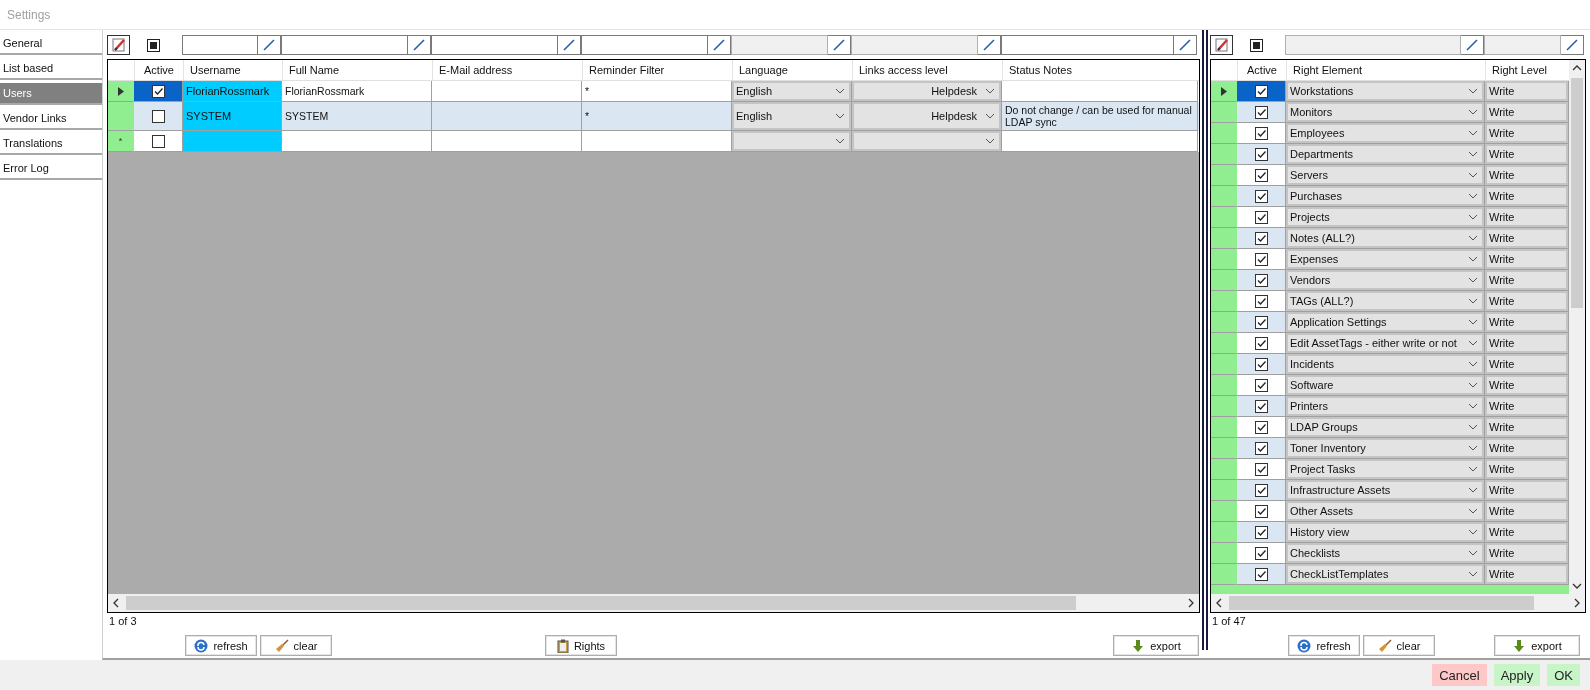  Describe the element at coordinates (1385, 196) in the screenshot. I see `dropdown-field: Purchases` at that location.